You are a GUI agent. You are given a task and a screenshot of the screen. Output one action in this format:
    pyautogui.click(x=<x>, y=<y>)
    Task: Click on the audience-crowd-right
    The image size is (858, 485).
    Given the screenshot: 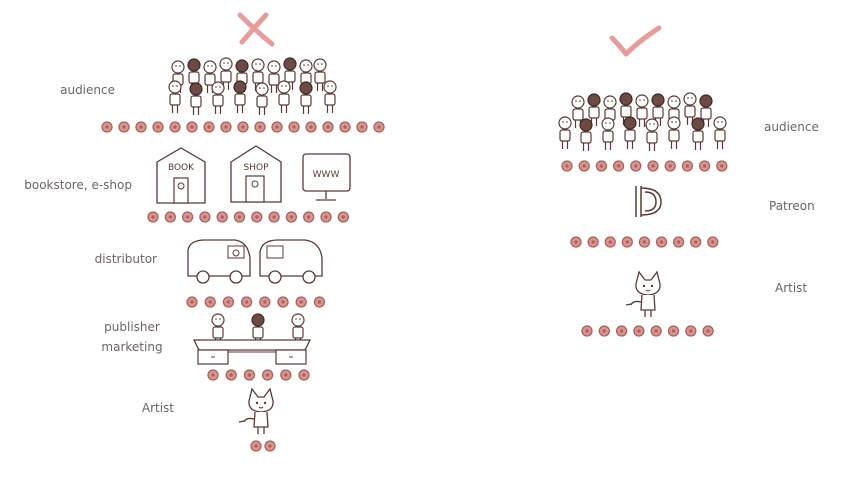 What is the action you would take?
    pyautogui.click(x=642, y=122)
    